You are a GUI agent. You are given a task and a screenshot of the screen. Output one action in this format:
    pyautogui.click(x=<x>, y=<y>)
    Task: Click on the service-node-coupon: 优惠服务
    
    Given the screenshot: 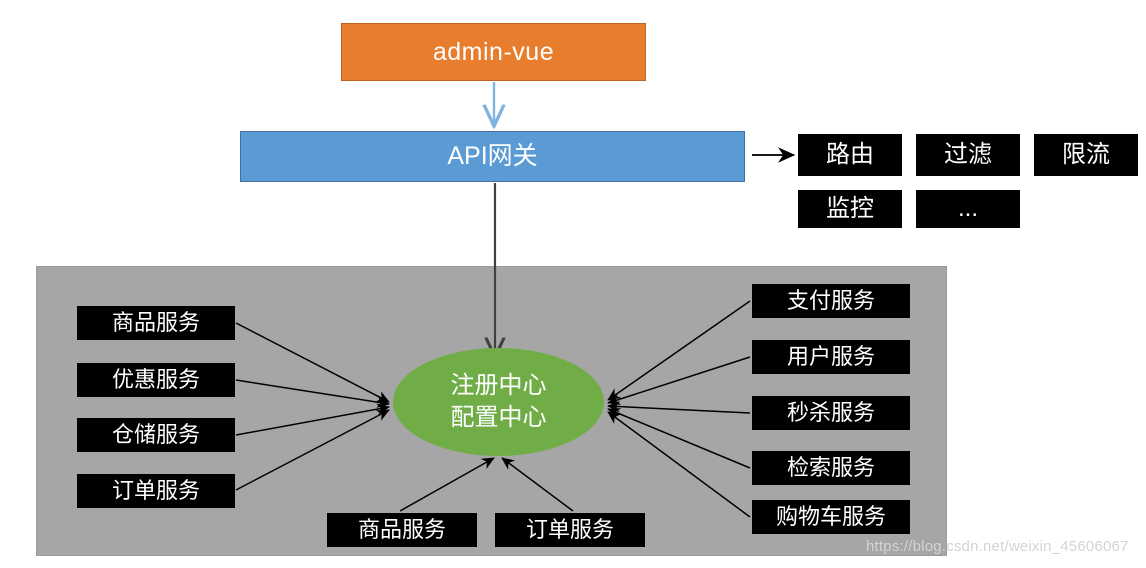 What is the action you would take?
    pyautogui.click(x=156, y=380)
    